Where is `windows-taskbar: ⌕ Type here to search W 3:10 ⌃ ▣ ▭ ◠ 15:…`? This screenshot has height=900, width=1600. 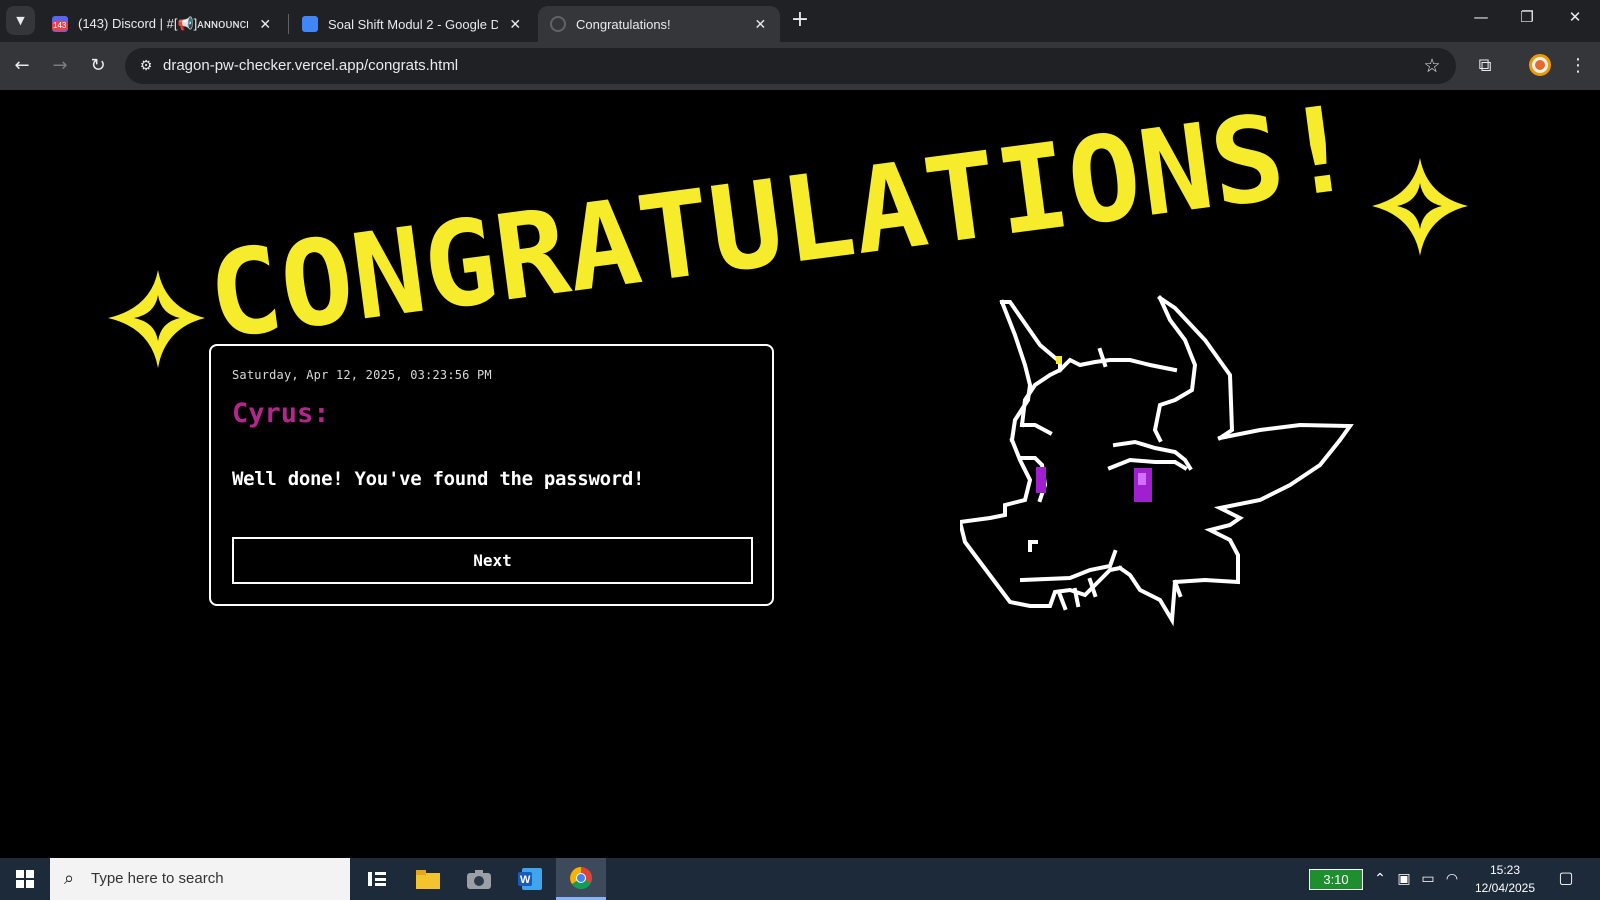 windows-taskbar: ⌕ Type here to search W 3:10 ⌃ ▣ ▭ ◠ 15:… is located at coordinates (800, 879).